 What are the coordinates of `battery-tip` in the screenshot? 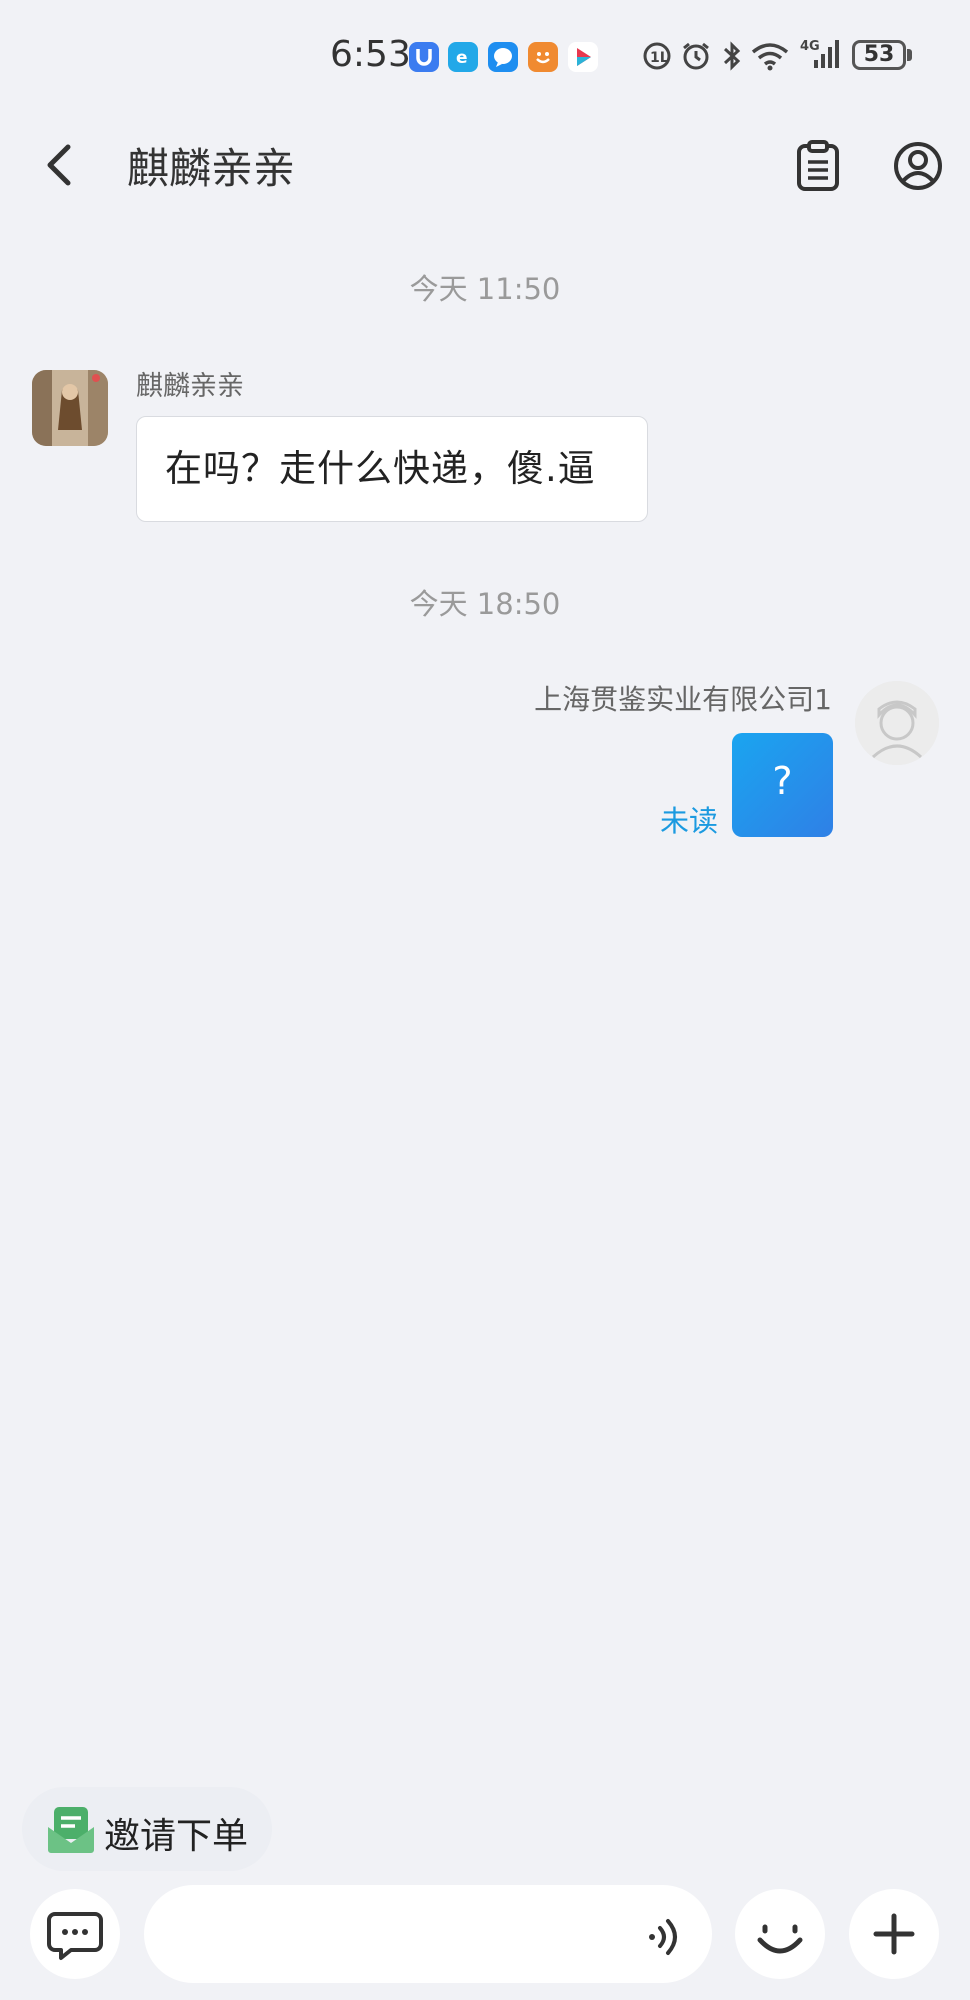 It's located at (909, 55).